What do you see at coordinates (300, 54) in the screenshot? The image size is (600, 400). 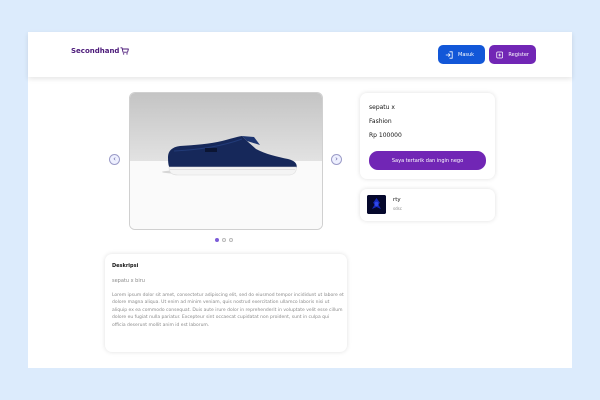 I see `navbar: Secondhand Masuk Register` at bounding box center [300, 54].